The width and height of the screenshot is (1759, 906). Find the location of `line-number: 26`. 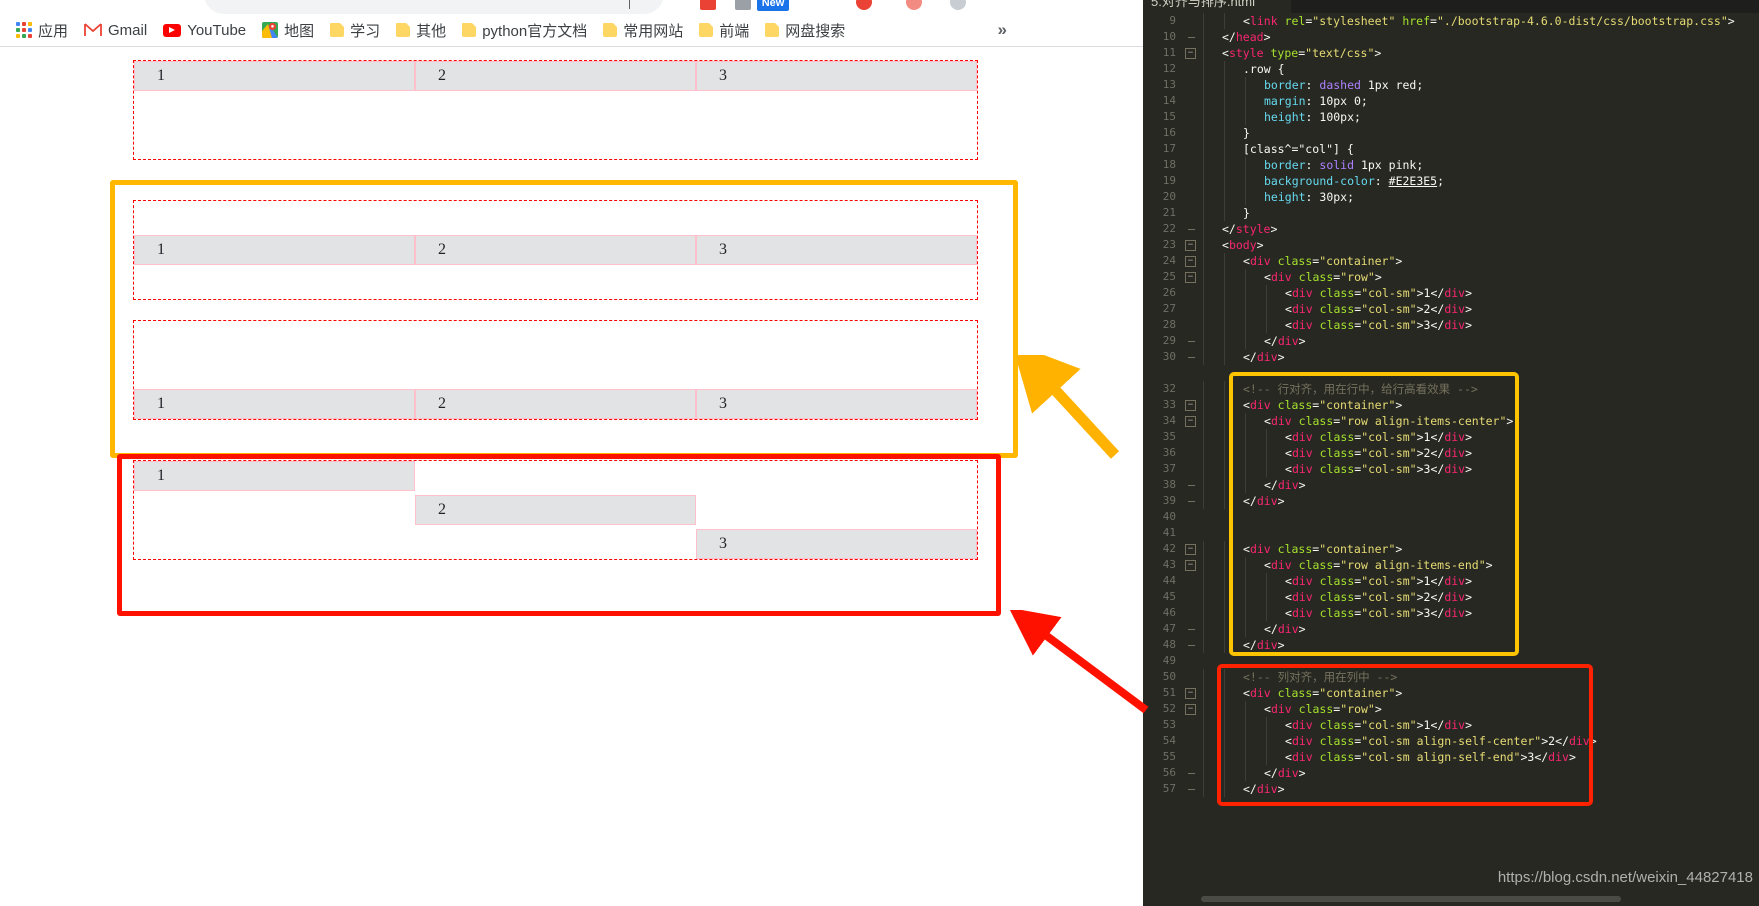

line-number: 26 is located at coordinates (1169, 292).